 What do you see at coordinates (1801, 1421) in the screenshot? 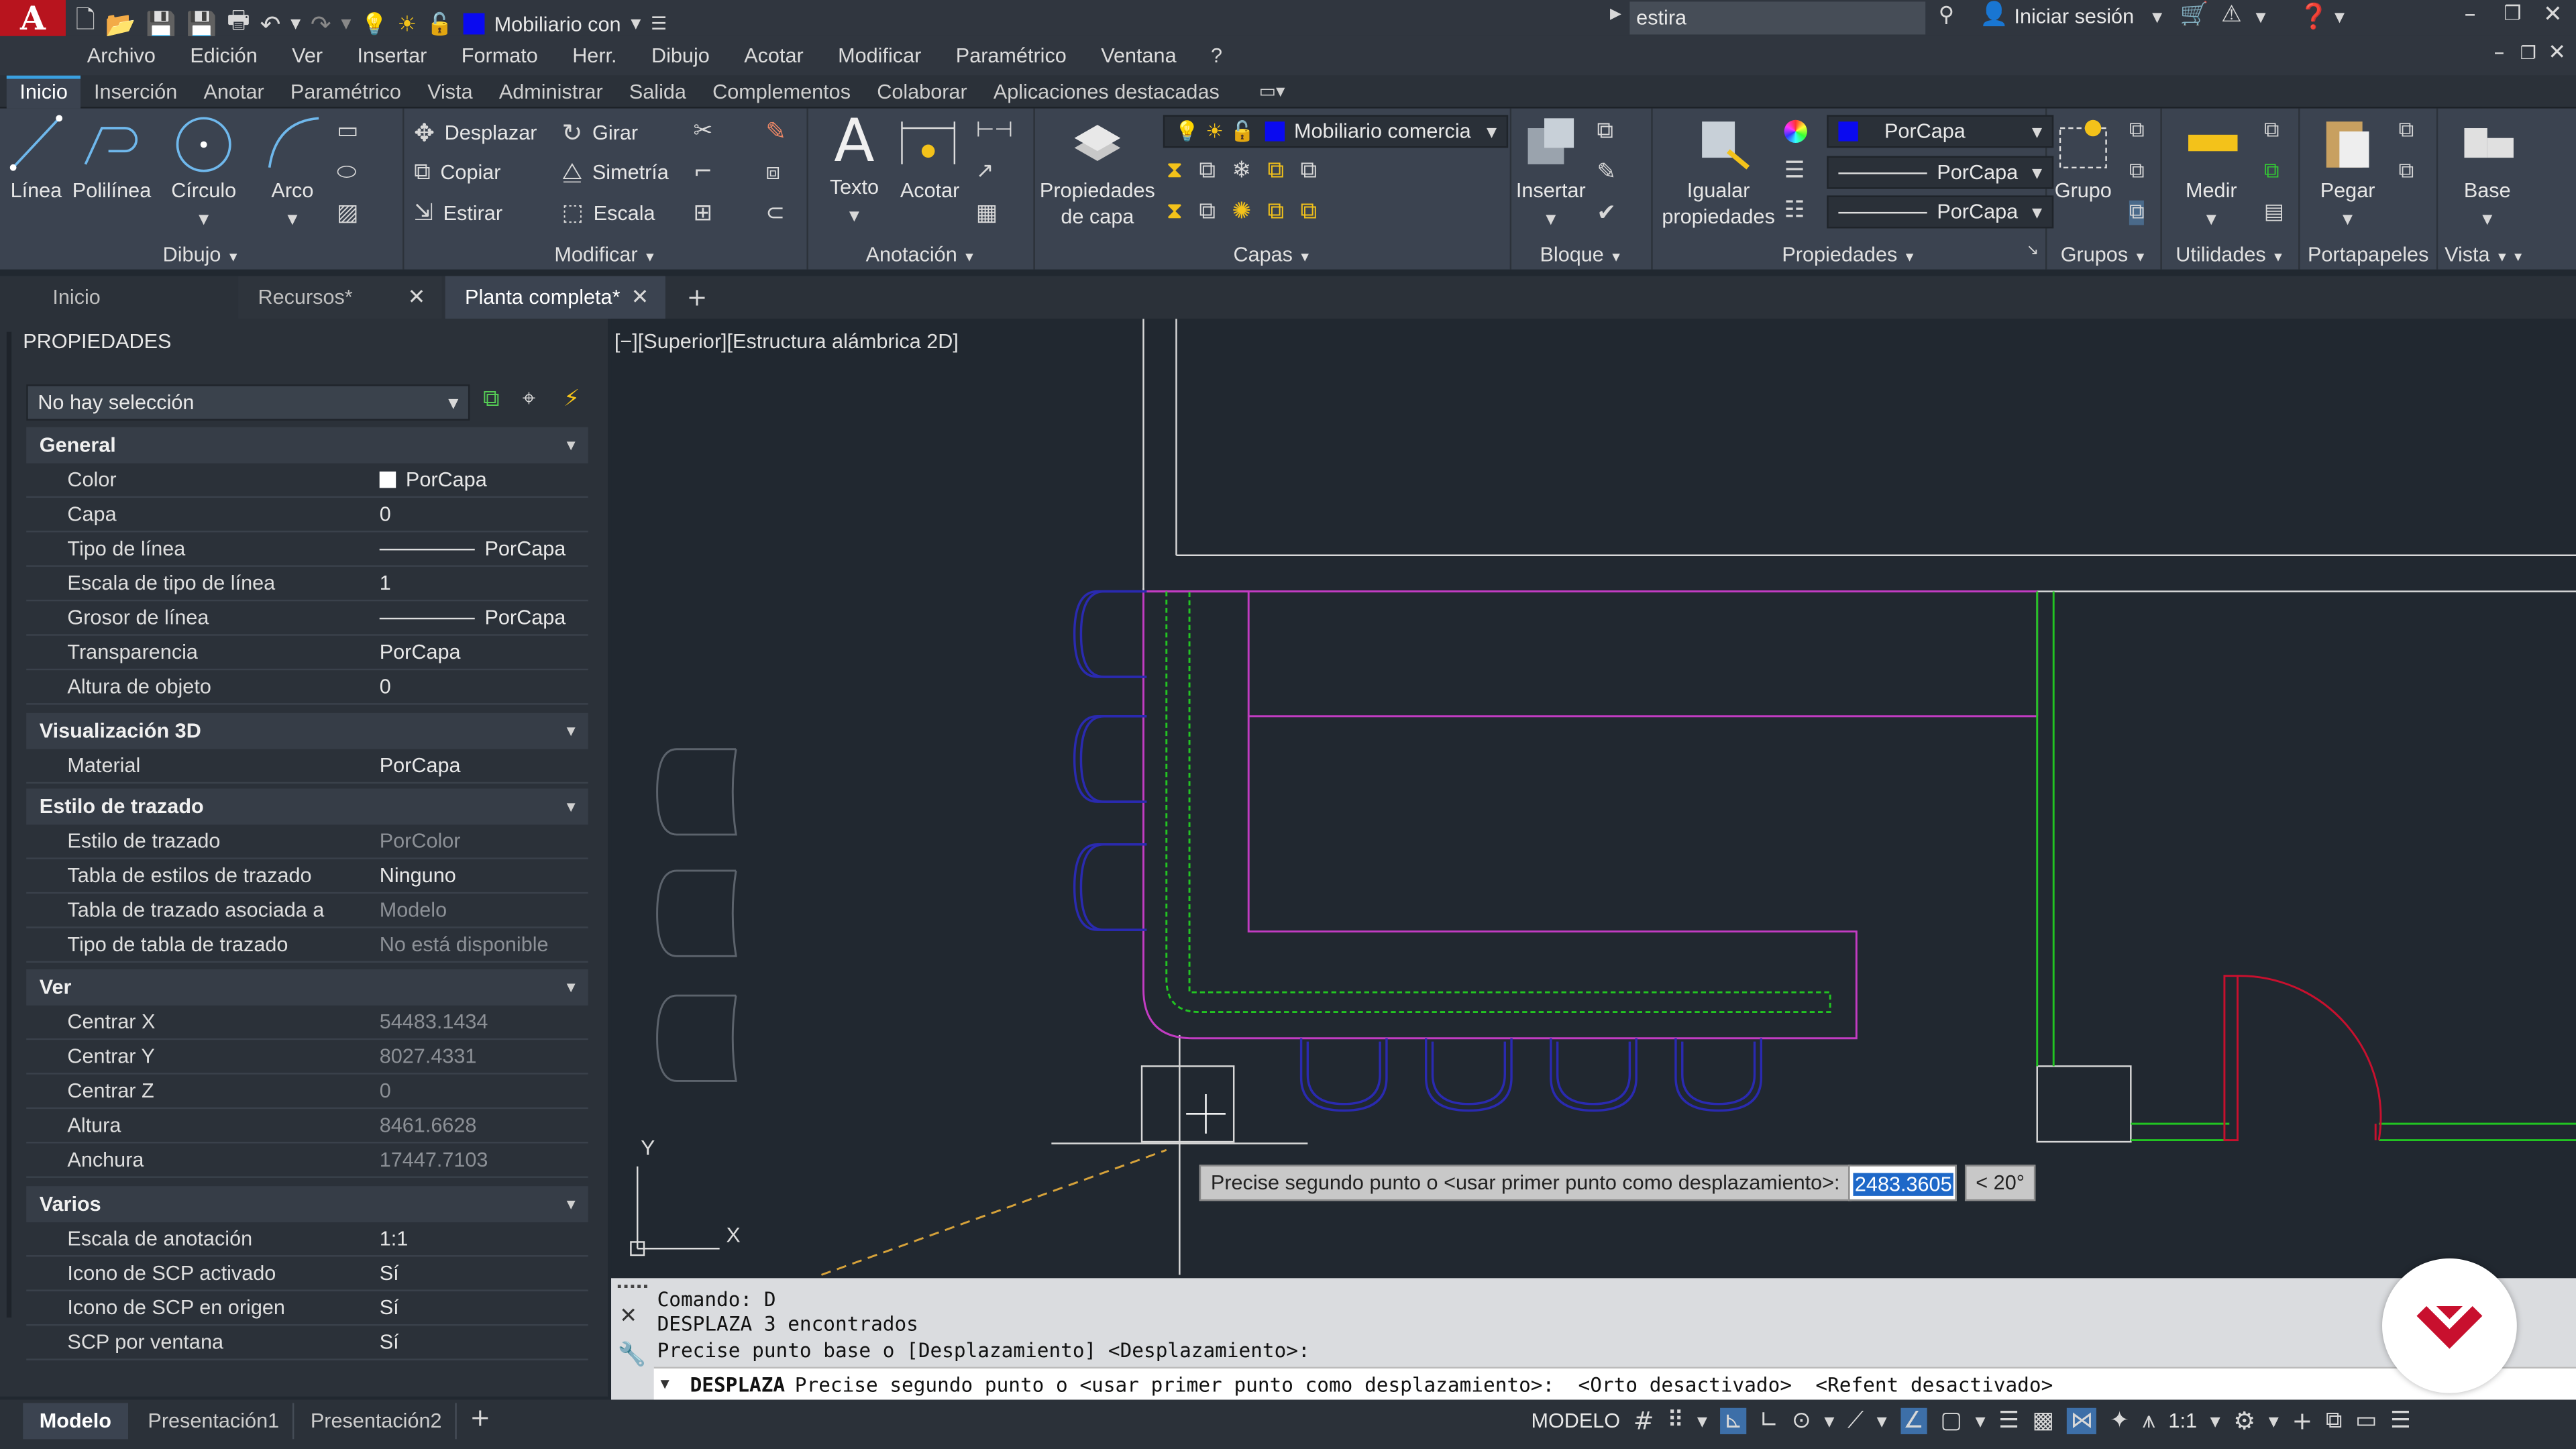
I see `ortho-icon: ⊙` at bounding box center [1801, 1421].